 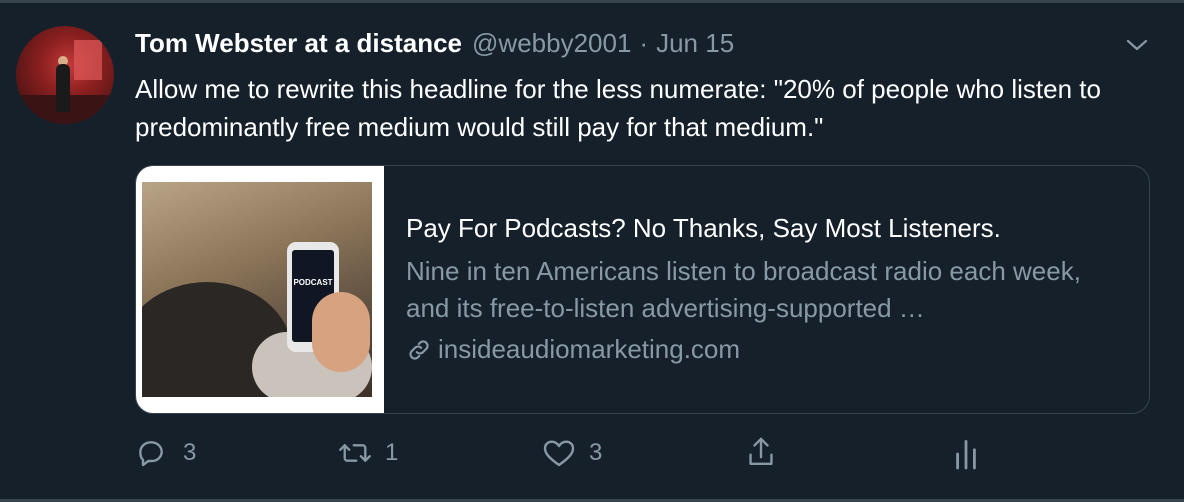 I want to click on share-button, so click(x=761, y=452).